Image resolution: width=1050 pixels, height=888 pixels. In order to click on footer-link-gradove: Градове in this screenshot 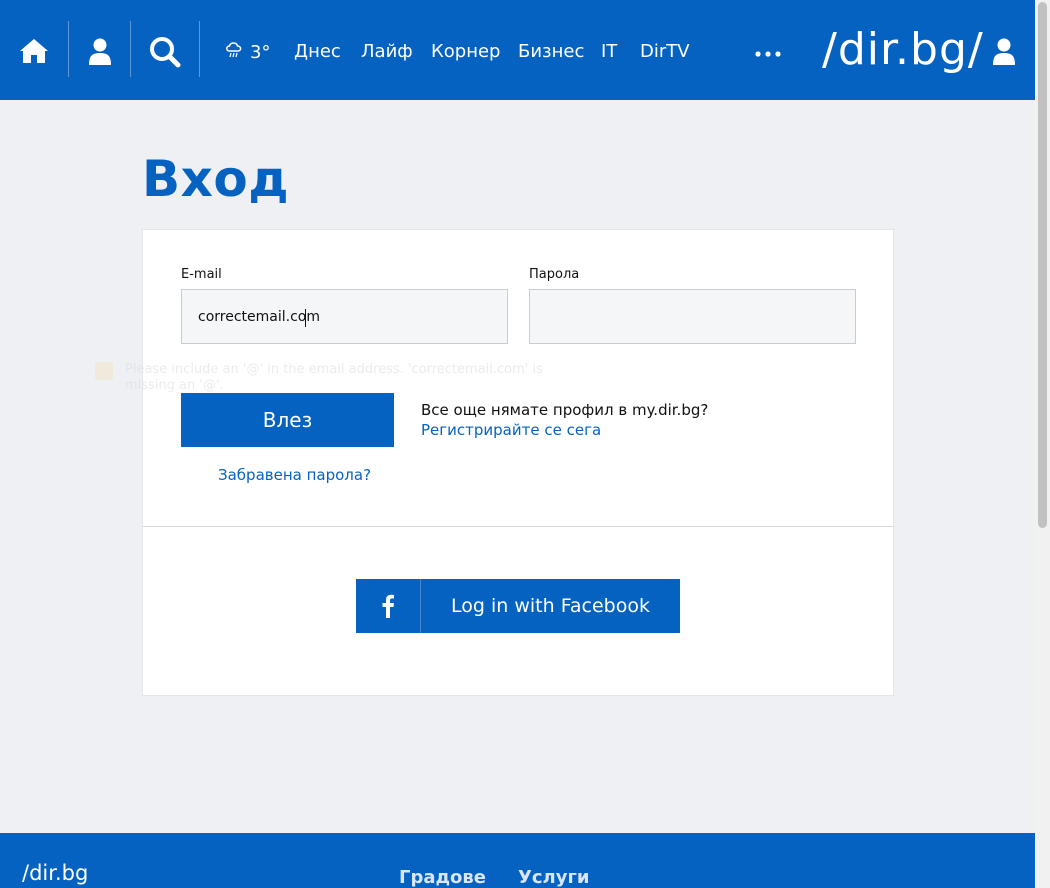, I will do `click(442, 877)`.